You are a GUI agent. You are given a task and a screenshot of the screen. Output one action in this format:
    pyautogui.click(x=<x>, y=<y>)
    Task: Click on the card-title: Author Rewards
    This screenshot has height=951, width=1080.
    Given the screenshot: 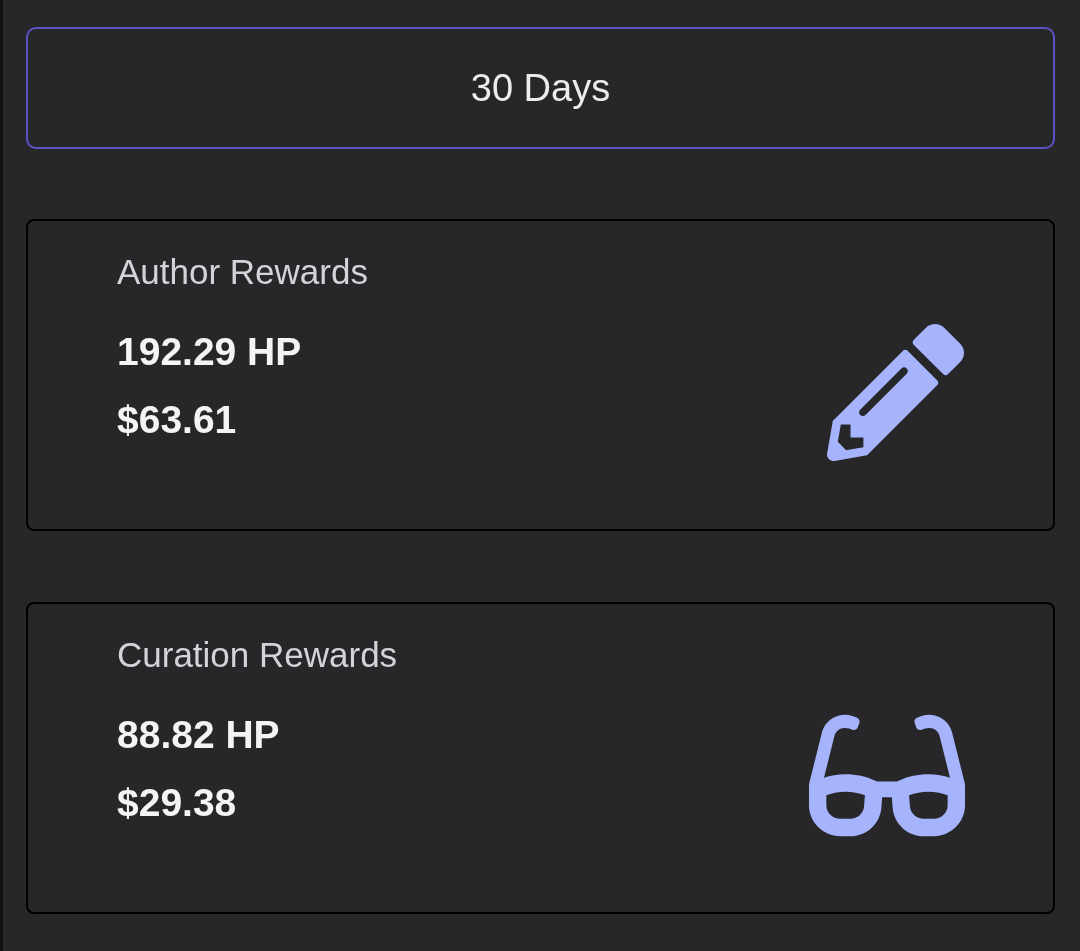 What is the action you would take?
    pyautogui.click(x=242, y=272)
    